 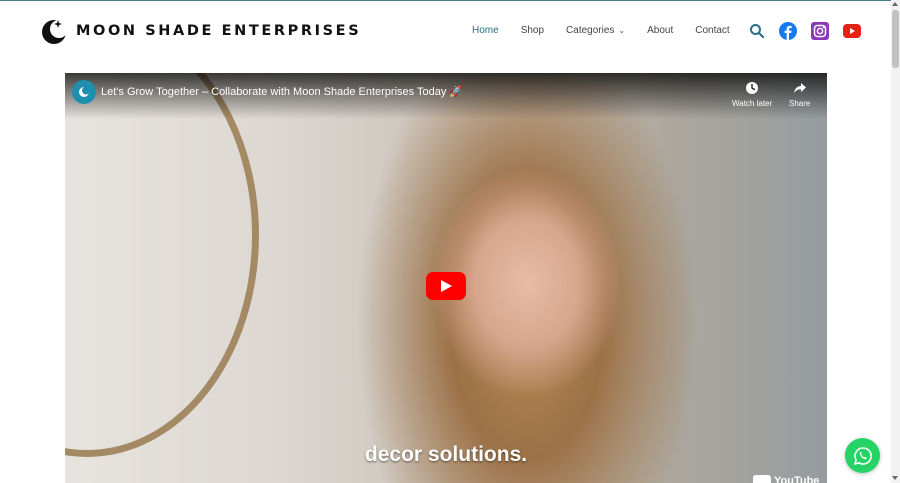 I want to click on share-button: Share, so click(x=799, y=94).